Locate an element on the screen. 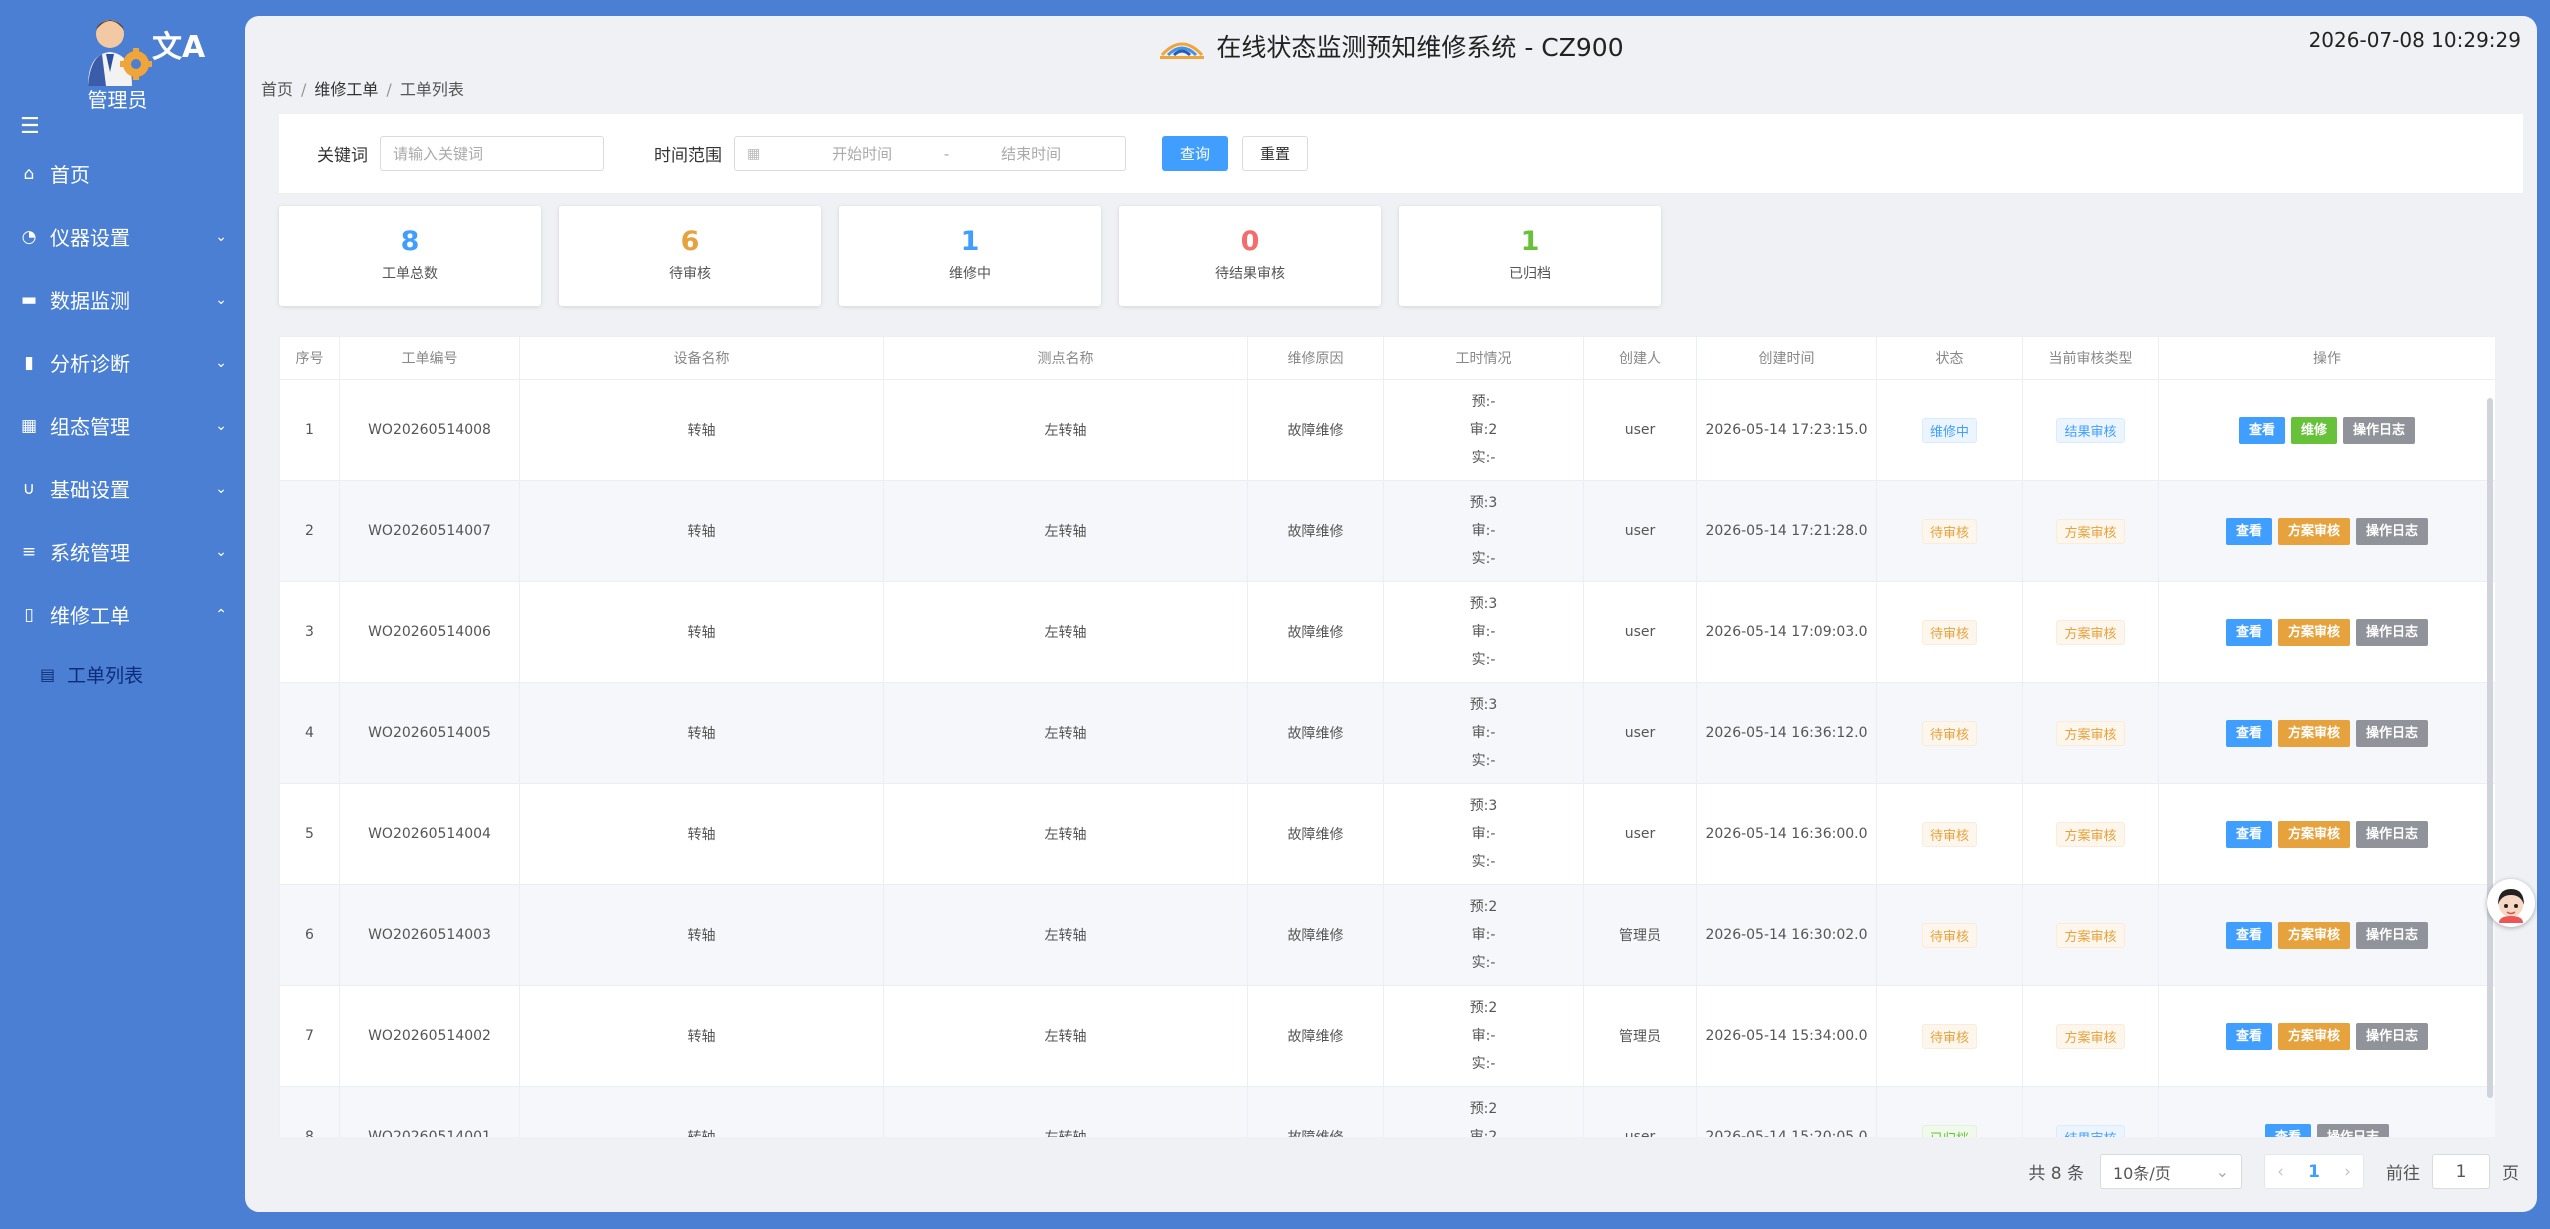 The width and height of the screenshot is (2550, 1229). breadcrumb-home: 首页 is located at coordinates (277, 89).